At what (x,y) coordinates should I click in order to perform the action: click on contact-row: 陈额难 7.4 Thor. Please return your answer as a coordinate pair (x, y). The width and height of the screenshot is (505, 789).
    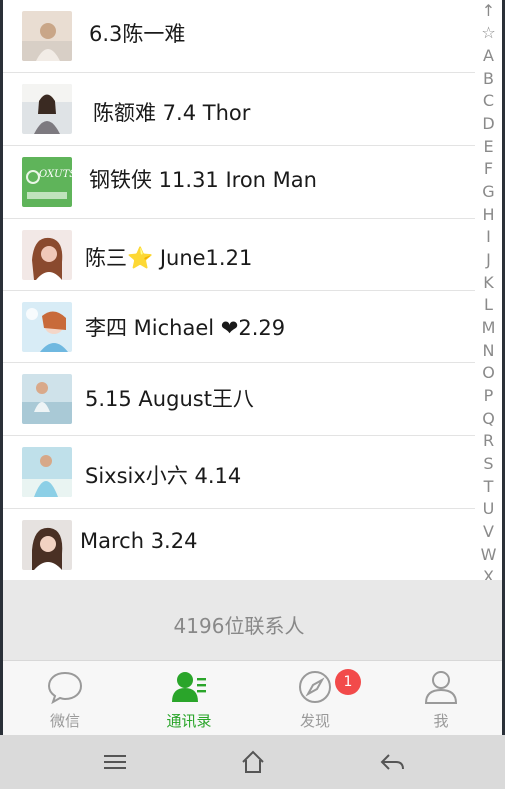
    Looking at the image, I should click on (239, 108).